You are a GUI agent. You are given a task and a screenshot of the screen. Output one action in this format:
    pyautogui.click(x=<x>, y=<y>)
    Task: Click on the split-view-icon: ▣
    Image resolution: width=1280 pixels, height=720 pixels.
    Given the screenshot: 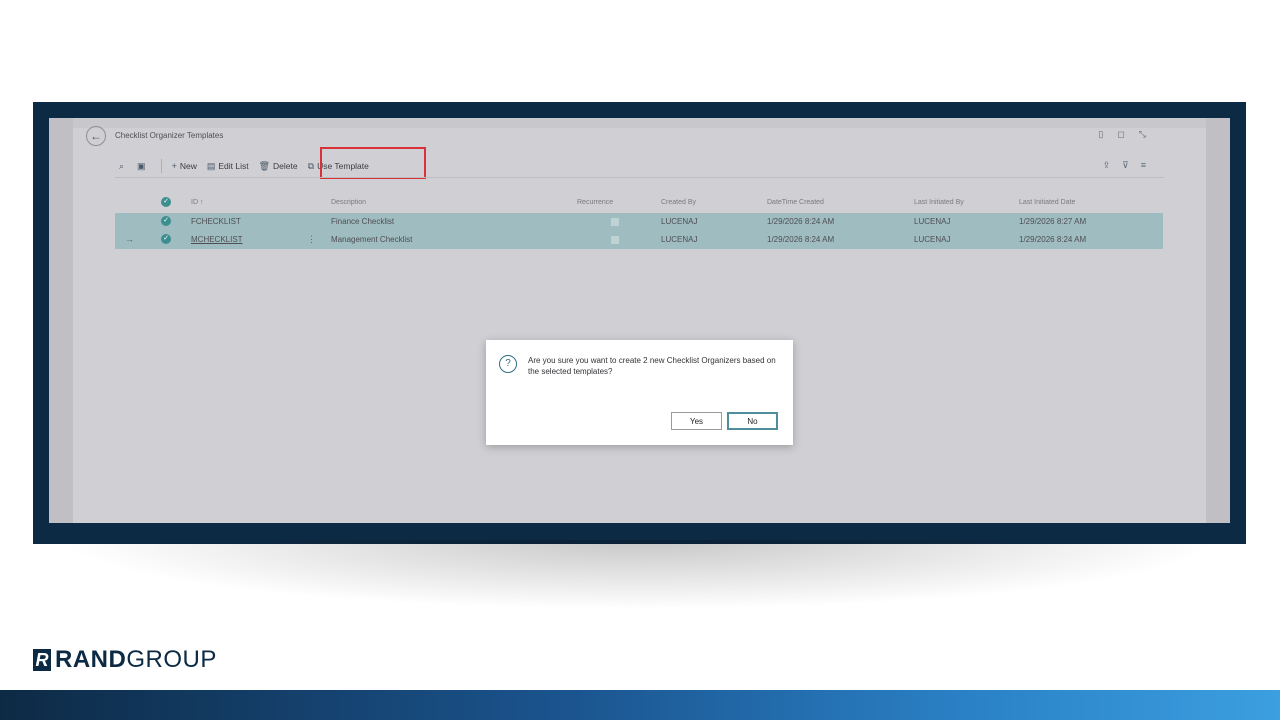 What is the action you would take?
    pyautogui.click(x=141, y=165)
    